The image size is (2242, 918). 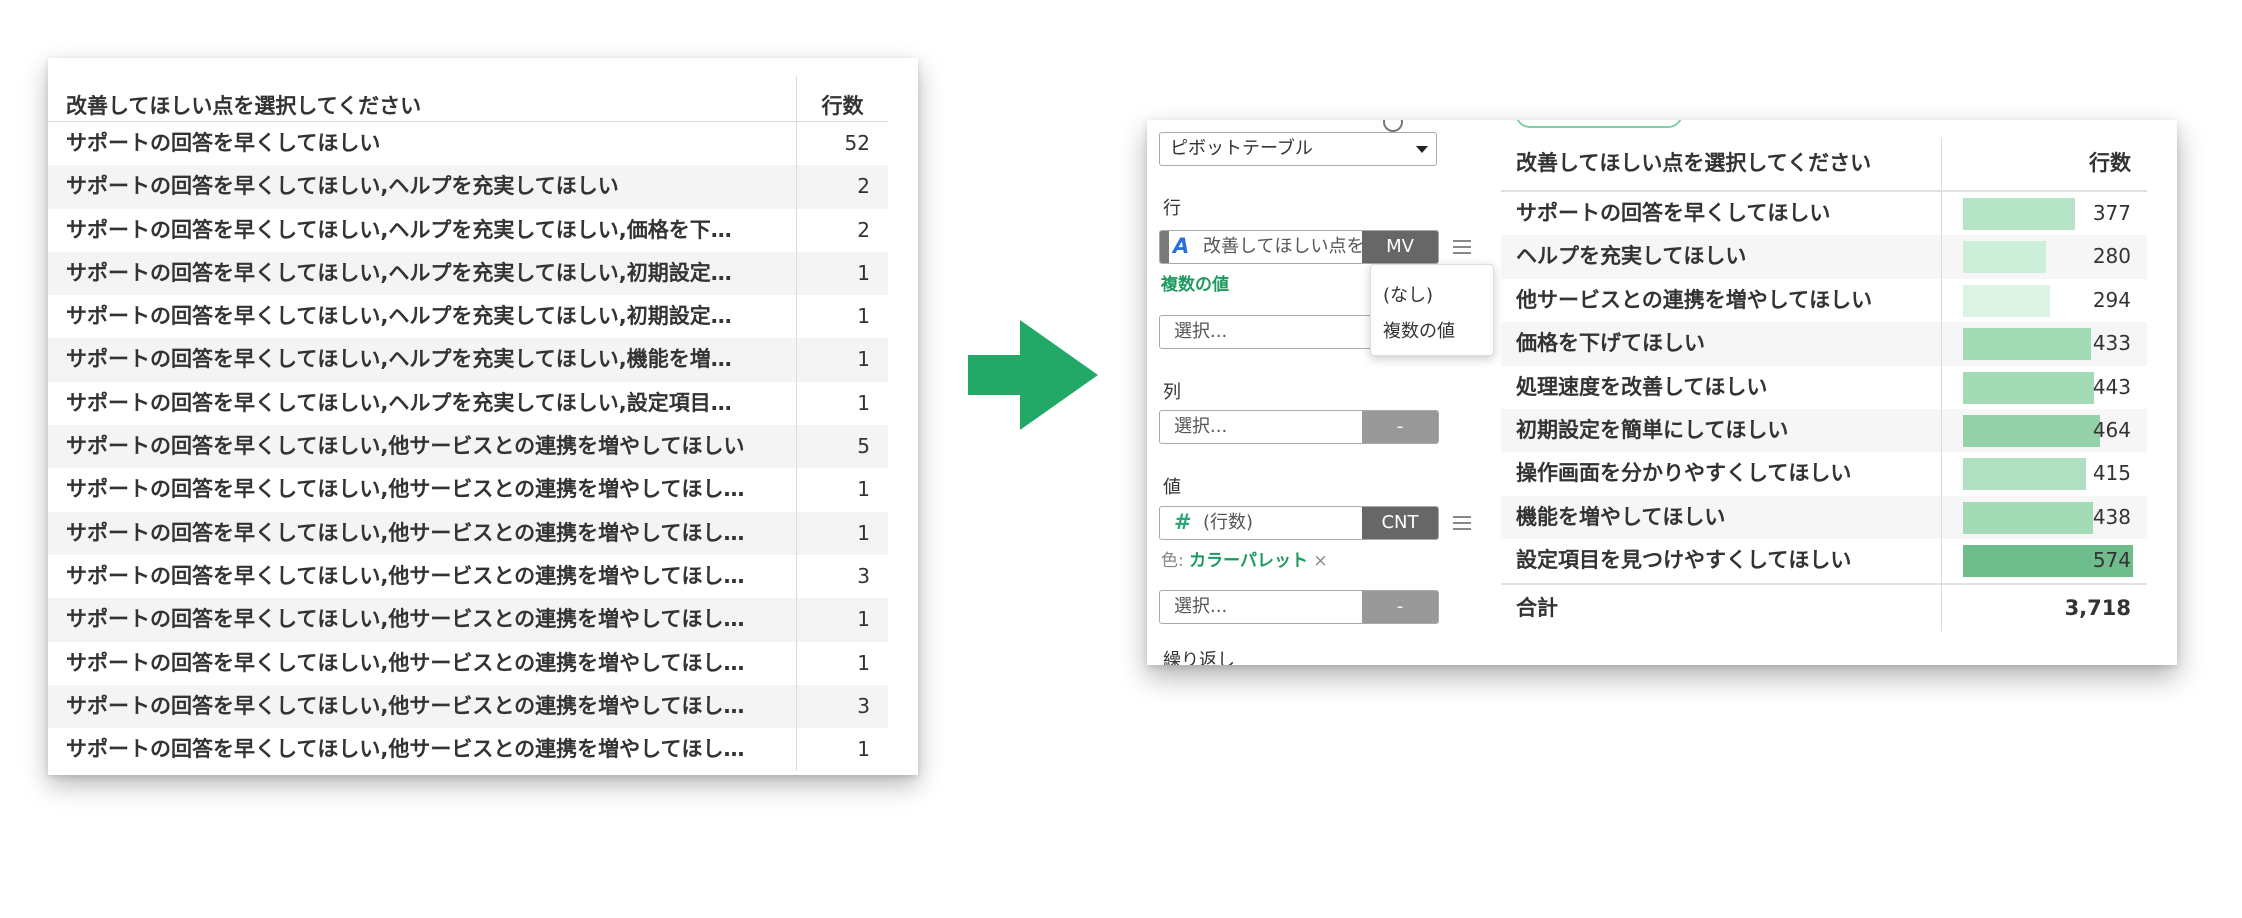 I want to click on pivot-row: 機能を増やしてほしい 438, so click(x=1824, y=517).